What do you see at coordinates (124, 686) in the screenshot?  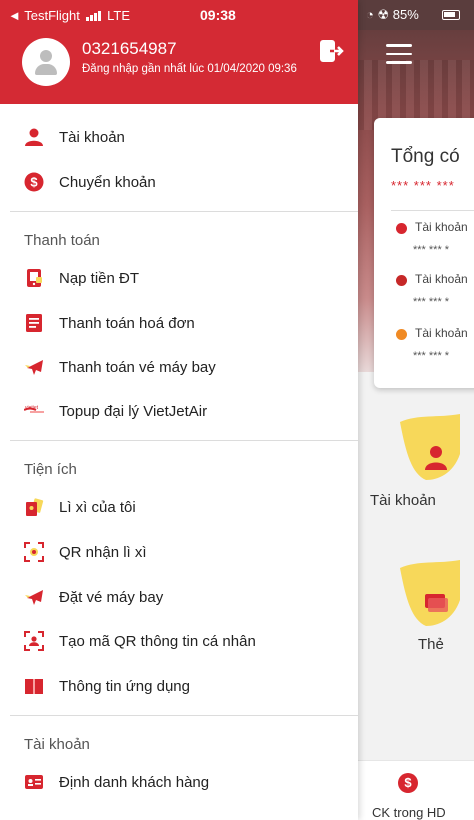 I see `menu-item-label: Thông tin ứng dụng` at bounding box center [124, 686].